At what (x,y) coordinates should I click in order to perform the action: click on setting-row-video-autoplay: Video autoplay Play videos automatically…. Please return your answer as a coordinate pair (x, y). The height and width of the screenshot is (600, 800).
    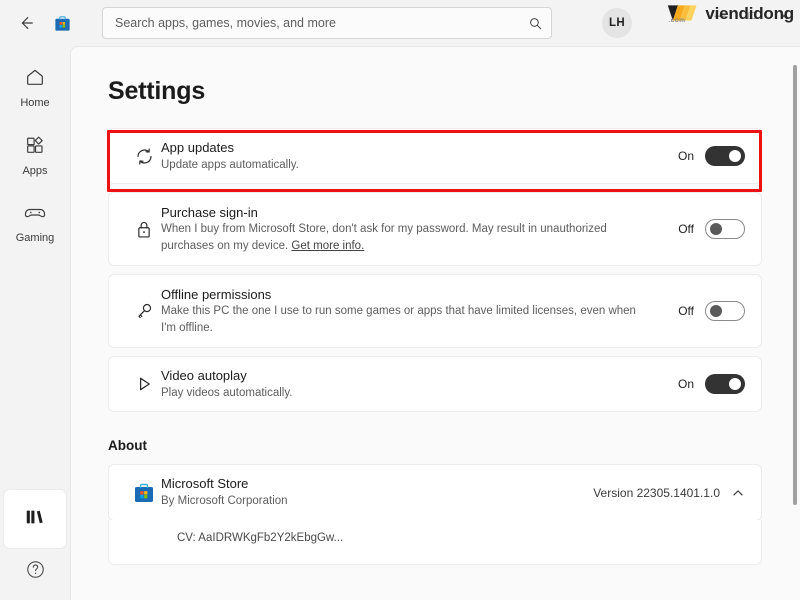
    Looking at the image, I should click on (435, 384).